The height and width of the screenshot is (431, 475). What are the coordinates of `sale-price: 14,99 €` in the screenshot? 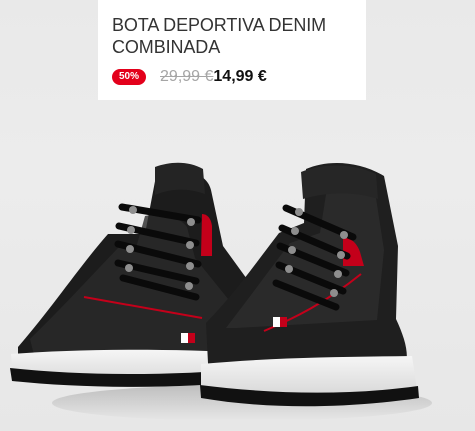 It's located at (240, 76).